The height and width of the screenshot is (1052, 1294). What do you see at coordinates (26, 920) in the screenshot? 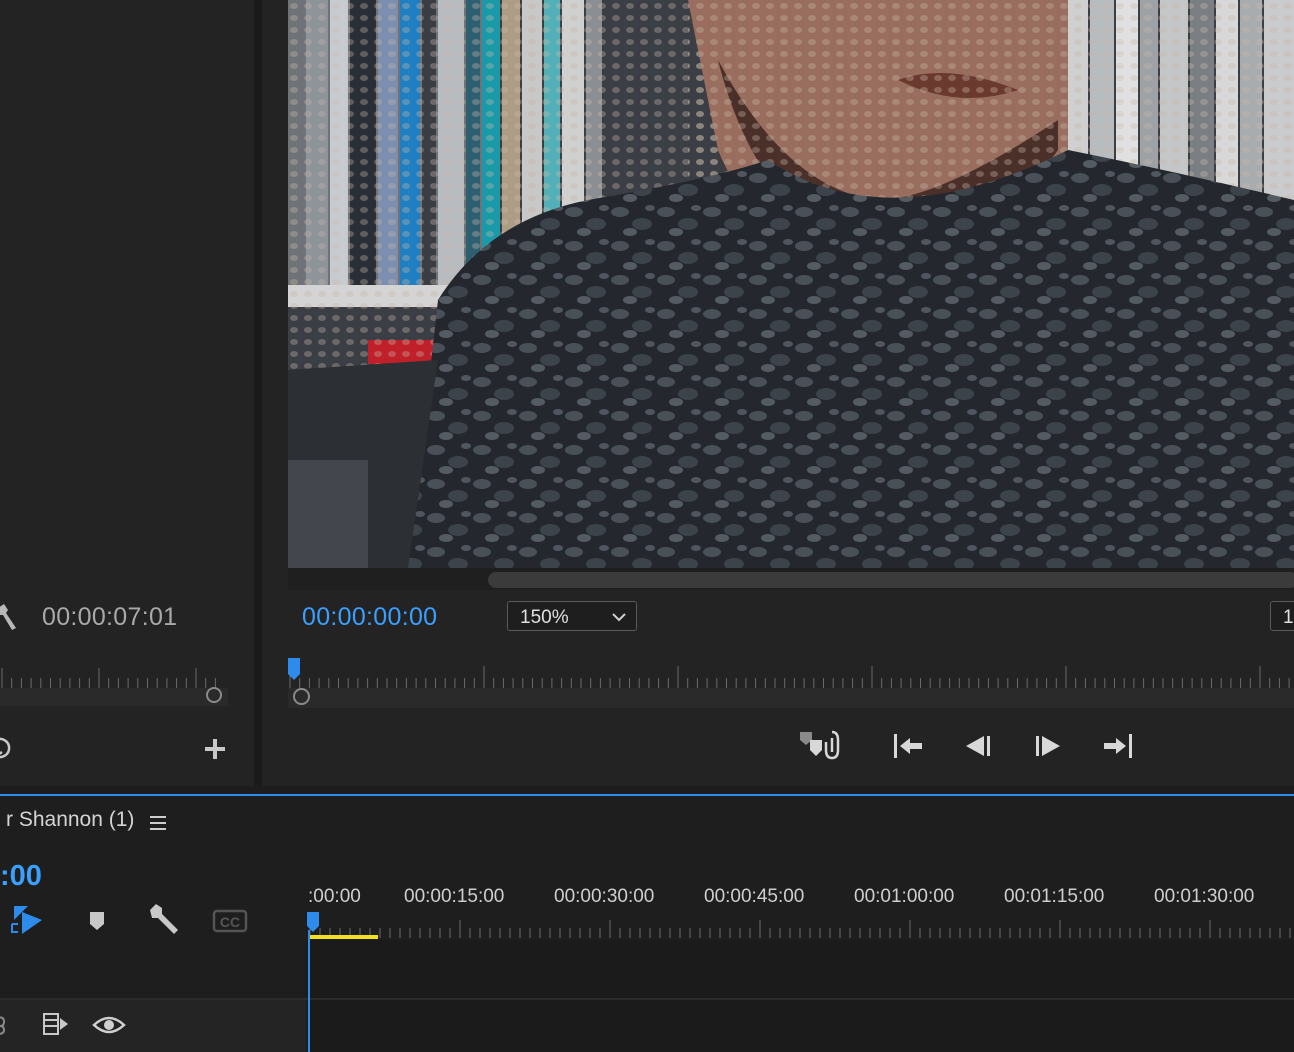
I see `snap-icon` at bounding box center [26, 920].